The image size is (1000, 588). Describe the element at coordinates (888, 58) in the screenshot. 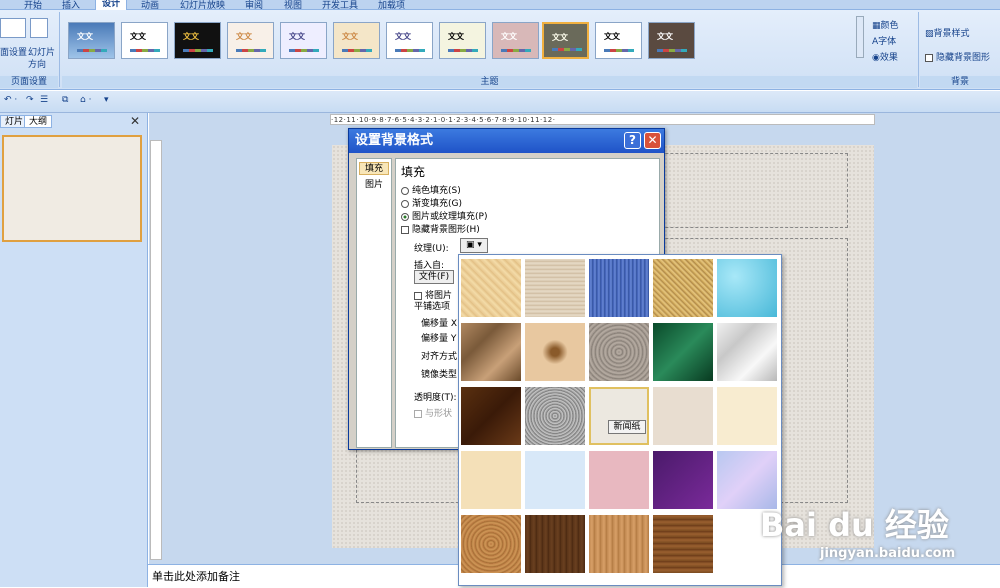

I see `theme-effects-label: 效果` at that location.